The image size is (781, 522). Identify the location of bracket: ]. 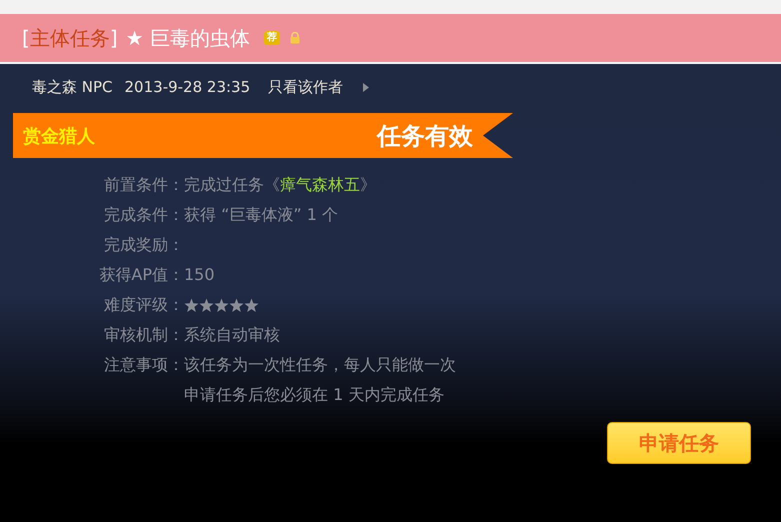
(114, 38).